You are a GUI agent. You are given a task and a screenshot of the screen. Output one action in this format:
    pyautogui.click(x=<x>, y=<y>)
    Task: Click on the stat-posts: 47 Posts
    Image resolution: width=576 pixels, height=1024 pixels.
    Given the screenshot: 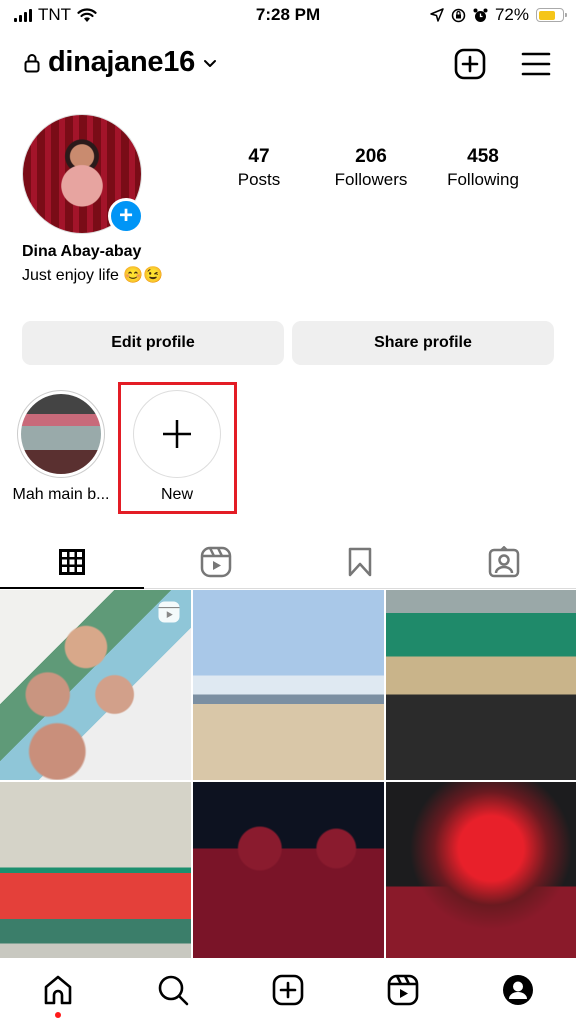 What is the action you would take?
    pyautogui.click(x=259, y=168)
    